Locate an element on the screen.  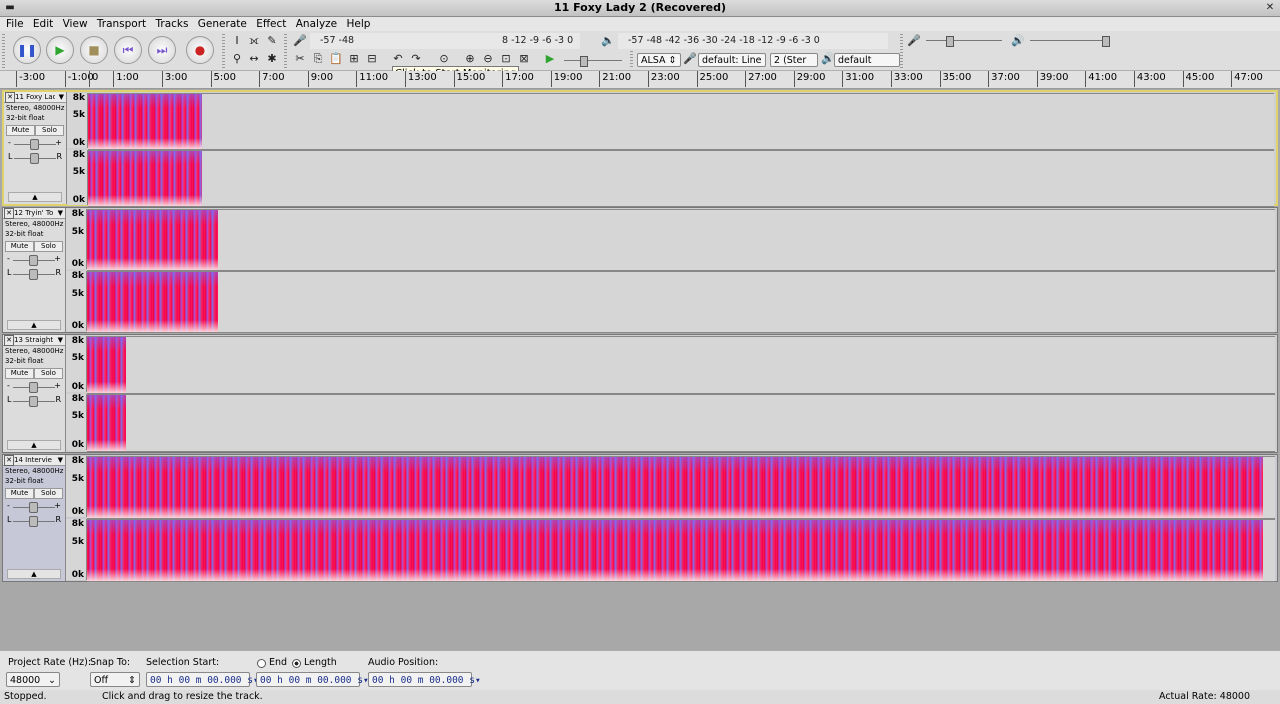
record-meter: -57 -48 8 -12 -9 -6 -3 0 is located at coordinates (445, 41).